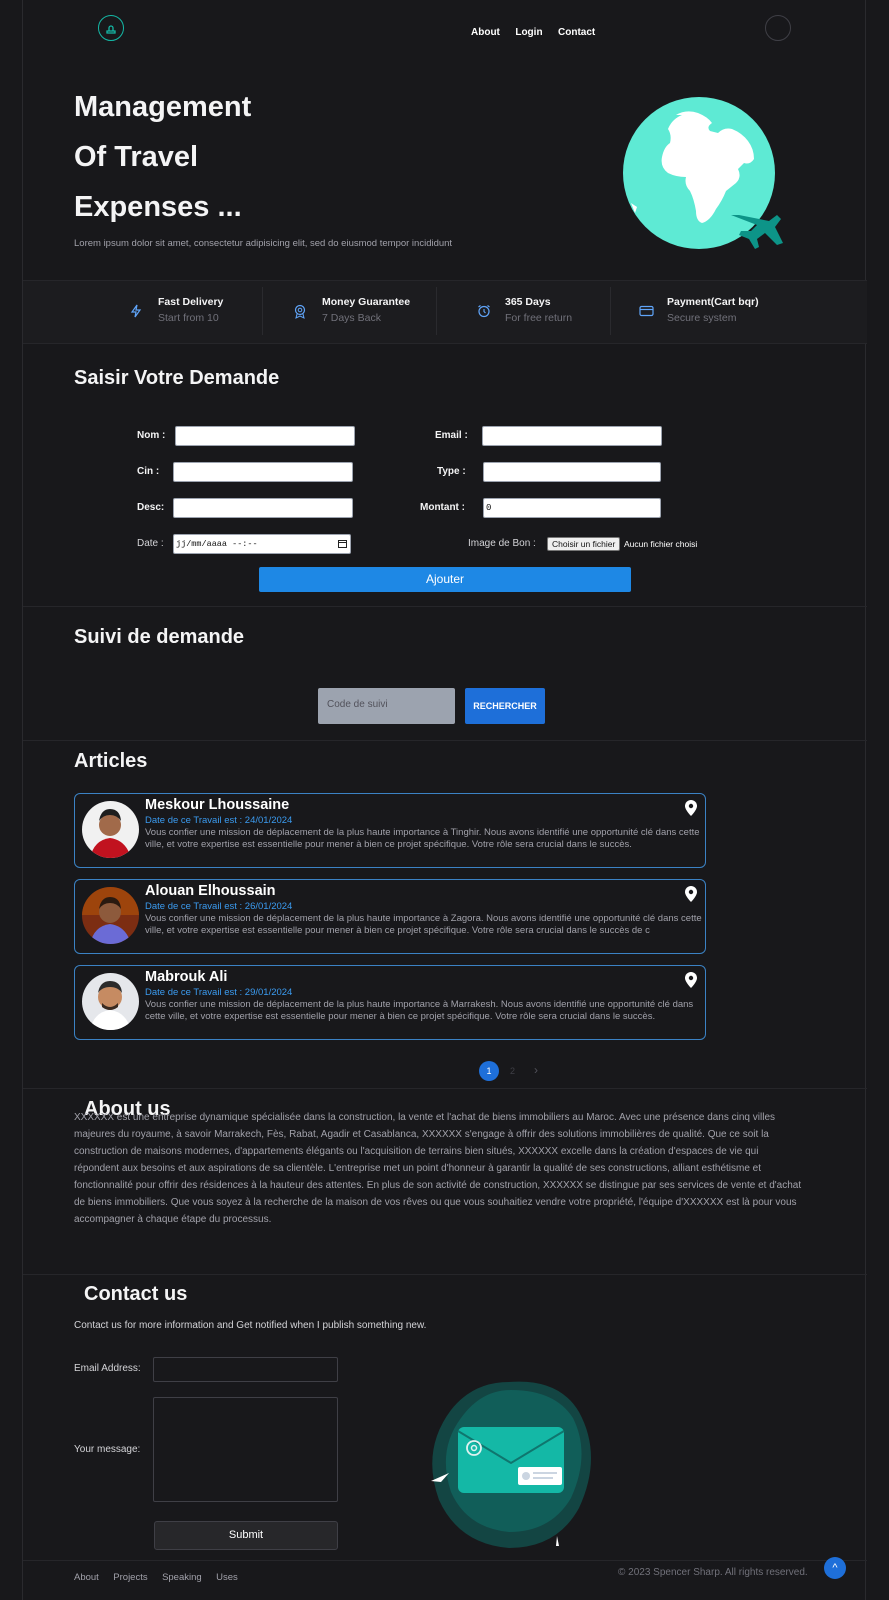 This screenshot has width=889, height=1600. Describe the element at coordinates (572, 436) in the screenshot. I see `email-input` at that location.